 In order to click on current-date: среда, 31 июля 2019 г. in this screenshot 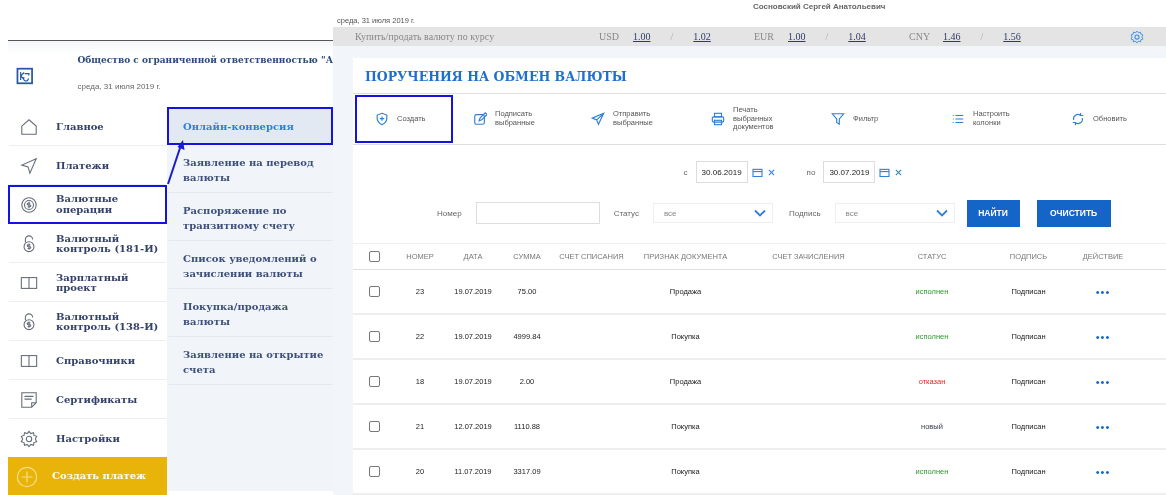, I will do `click(119, 86)`.